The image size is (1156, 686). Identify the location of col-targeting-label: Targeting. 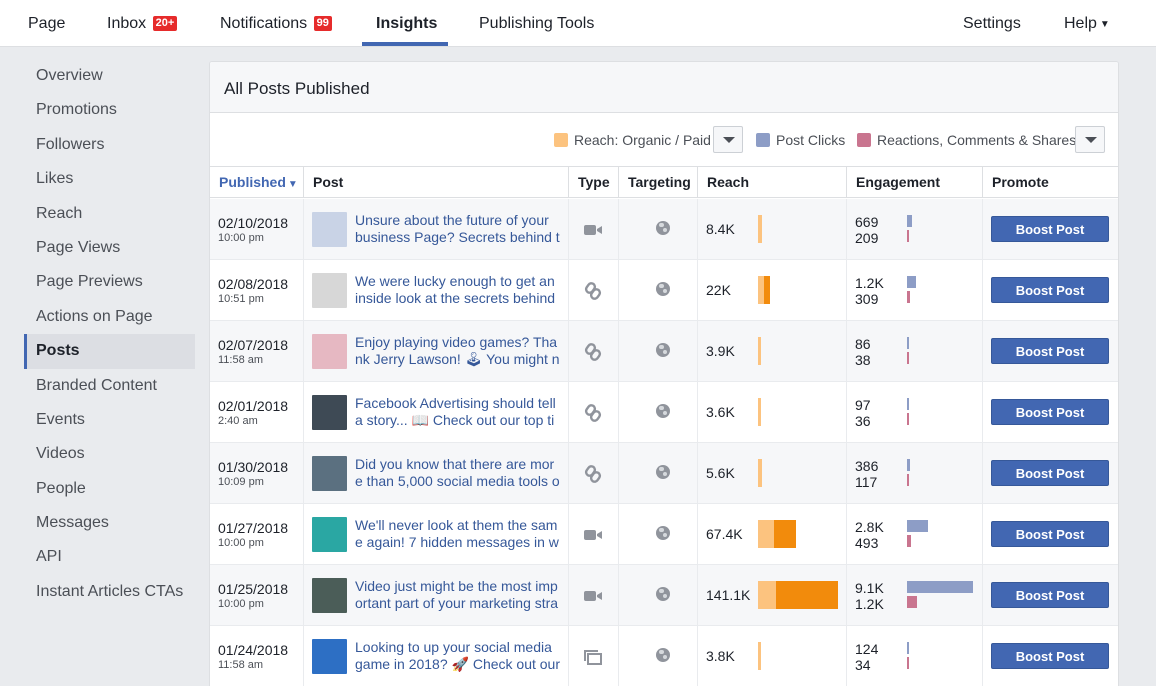
(659, 182).